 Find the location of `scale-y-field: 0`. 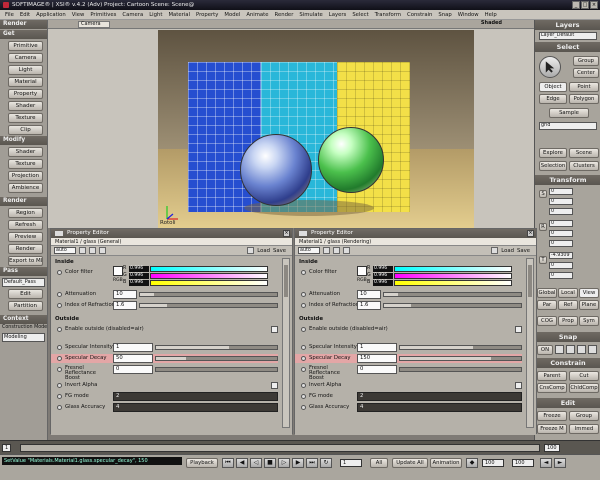

scale-y-field: 0 is located at coordinates (561, 201).